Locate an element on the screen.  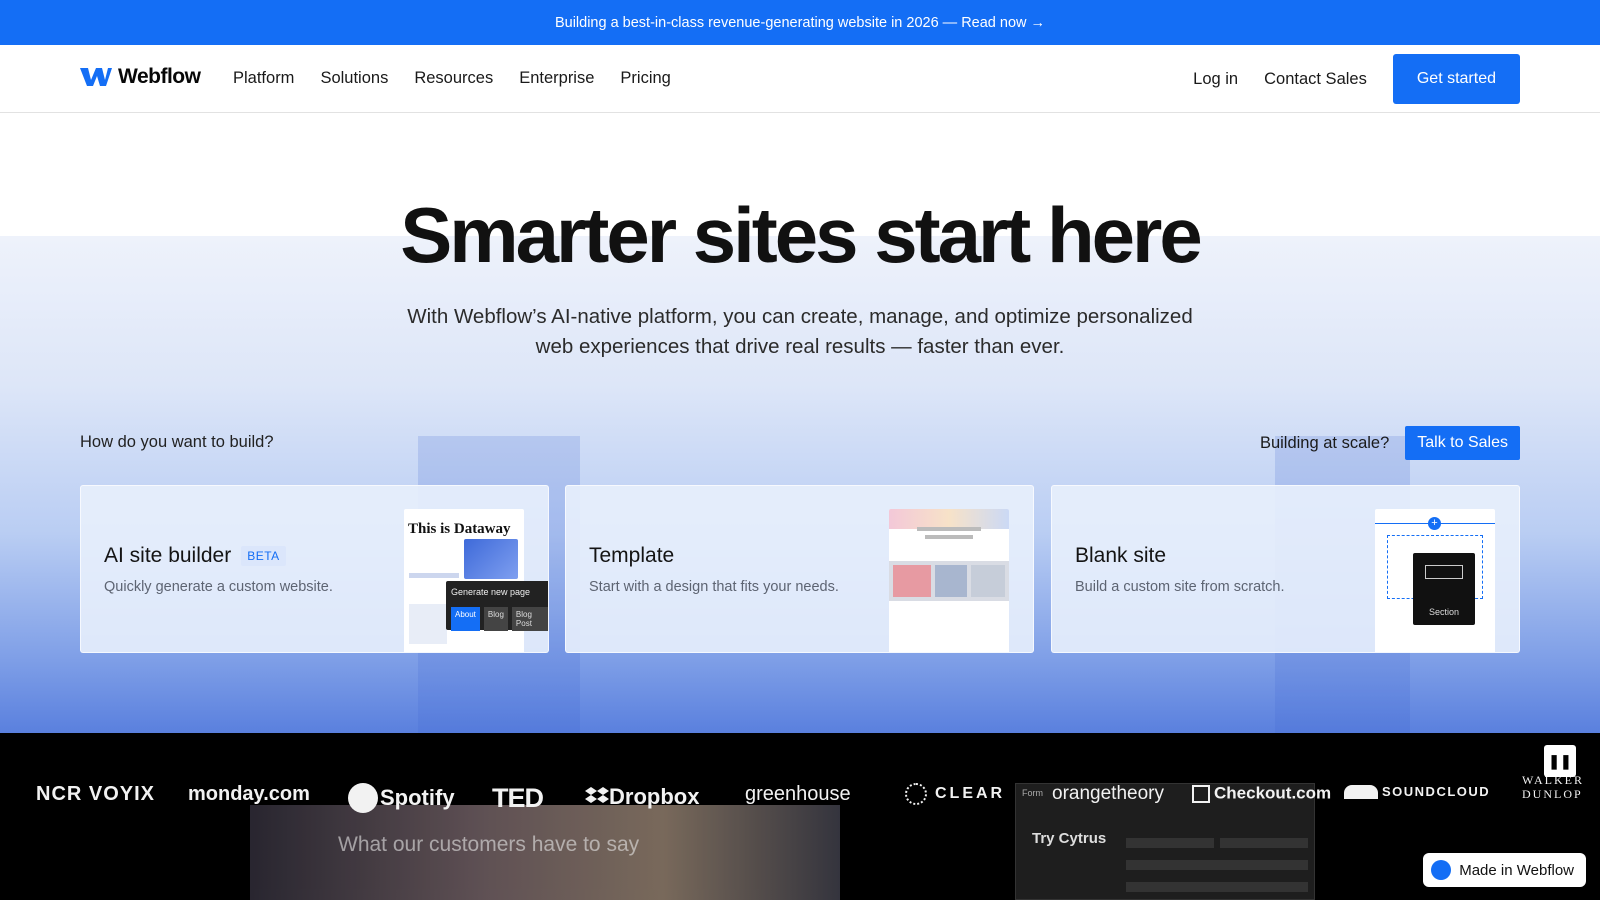
thumb-title: This is Dataway is located at coordinates (459, 529).